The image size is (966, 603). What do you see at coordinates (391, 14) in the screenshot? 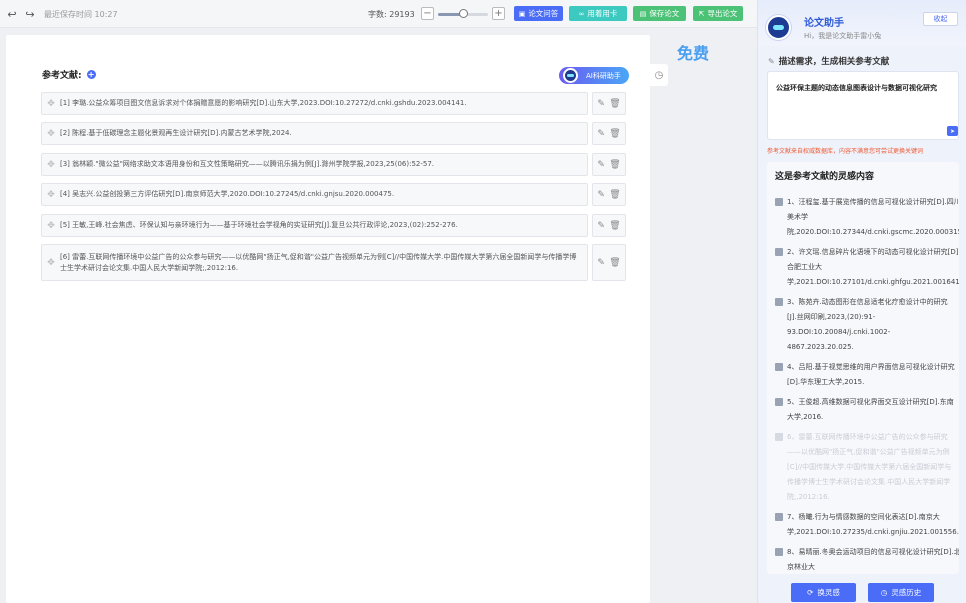
I see `word-count: 字数: 29193` at bounding box center [391, 14].